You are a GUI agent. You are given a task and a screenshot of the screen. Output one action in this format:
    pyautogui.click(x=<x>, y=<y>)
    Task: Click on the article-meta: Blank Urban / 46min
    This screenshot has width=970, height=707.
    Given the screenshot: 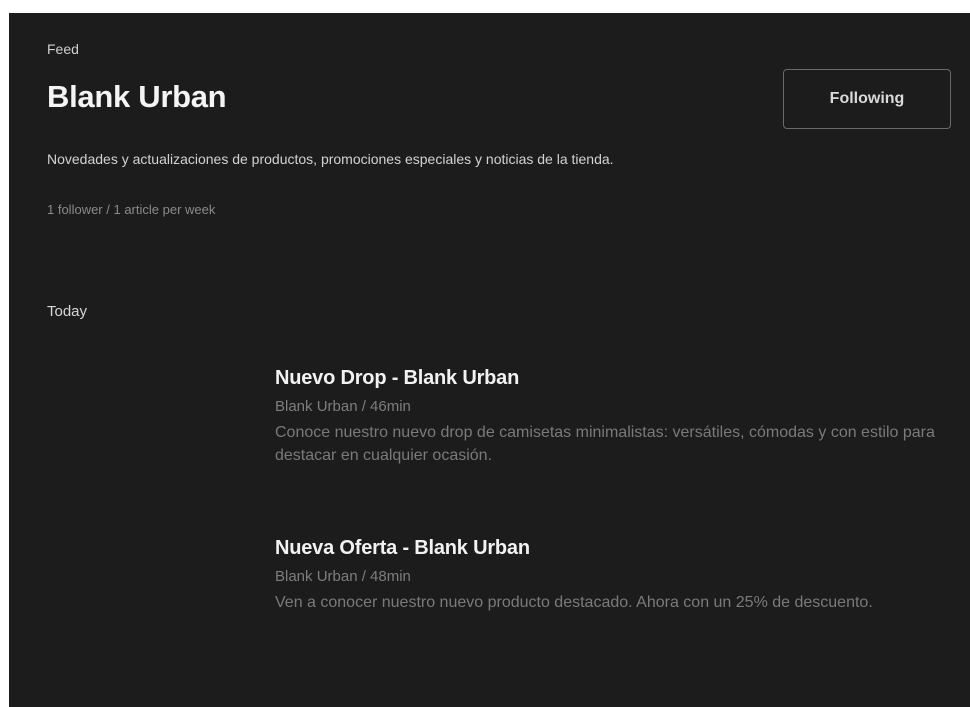 What is the action you would take?
    pyautogui.click(x=343, y=406)
    